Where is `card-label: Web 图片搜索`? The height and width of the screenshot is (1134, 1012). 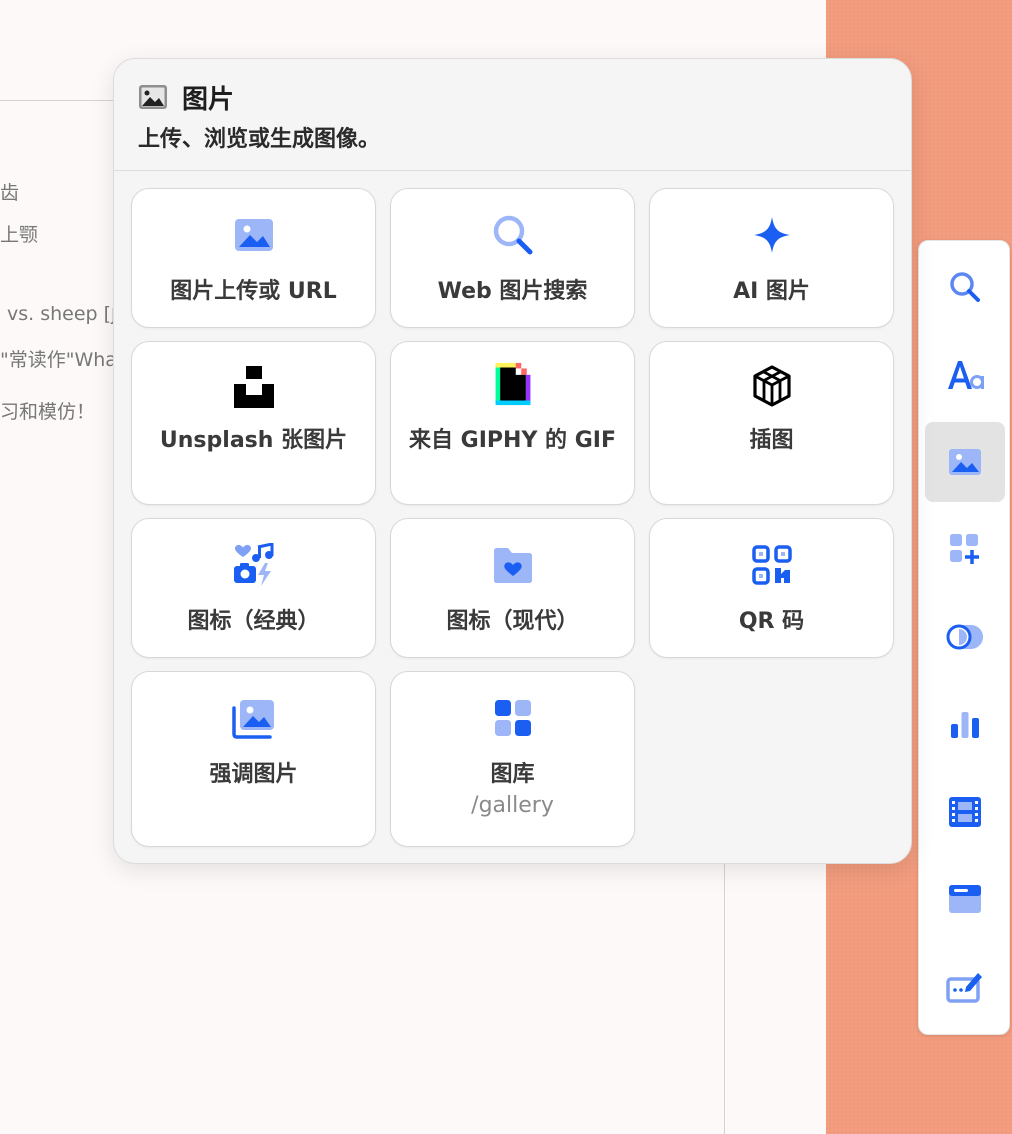 card-label: Web 图片搜索 is located at coordinates (512, 291).